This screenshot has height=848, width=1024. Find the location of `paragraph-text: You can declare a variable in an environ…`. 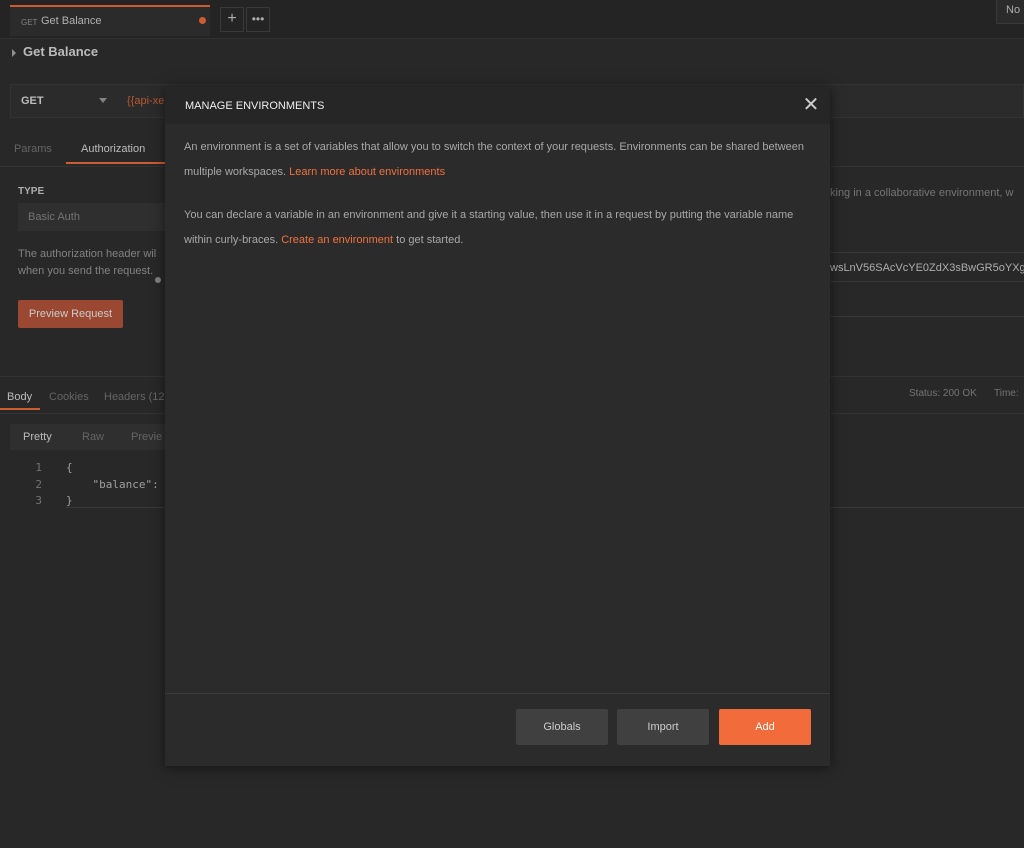

paragraph-text: You can declare a variable in an environ… is located at coordinates (489, 227).